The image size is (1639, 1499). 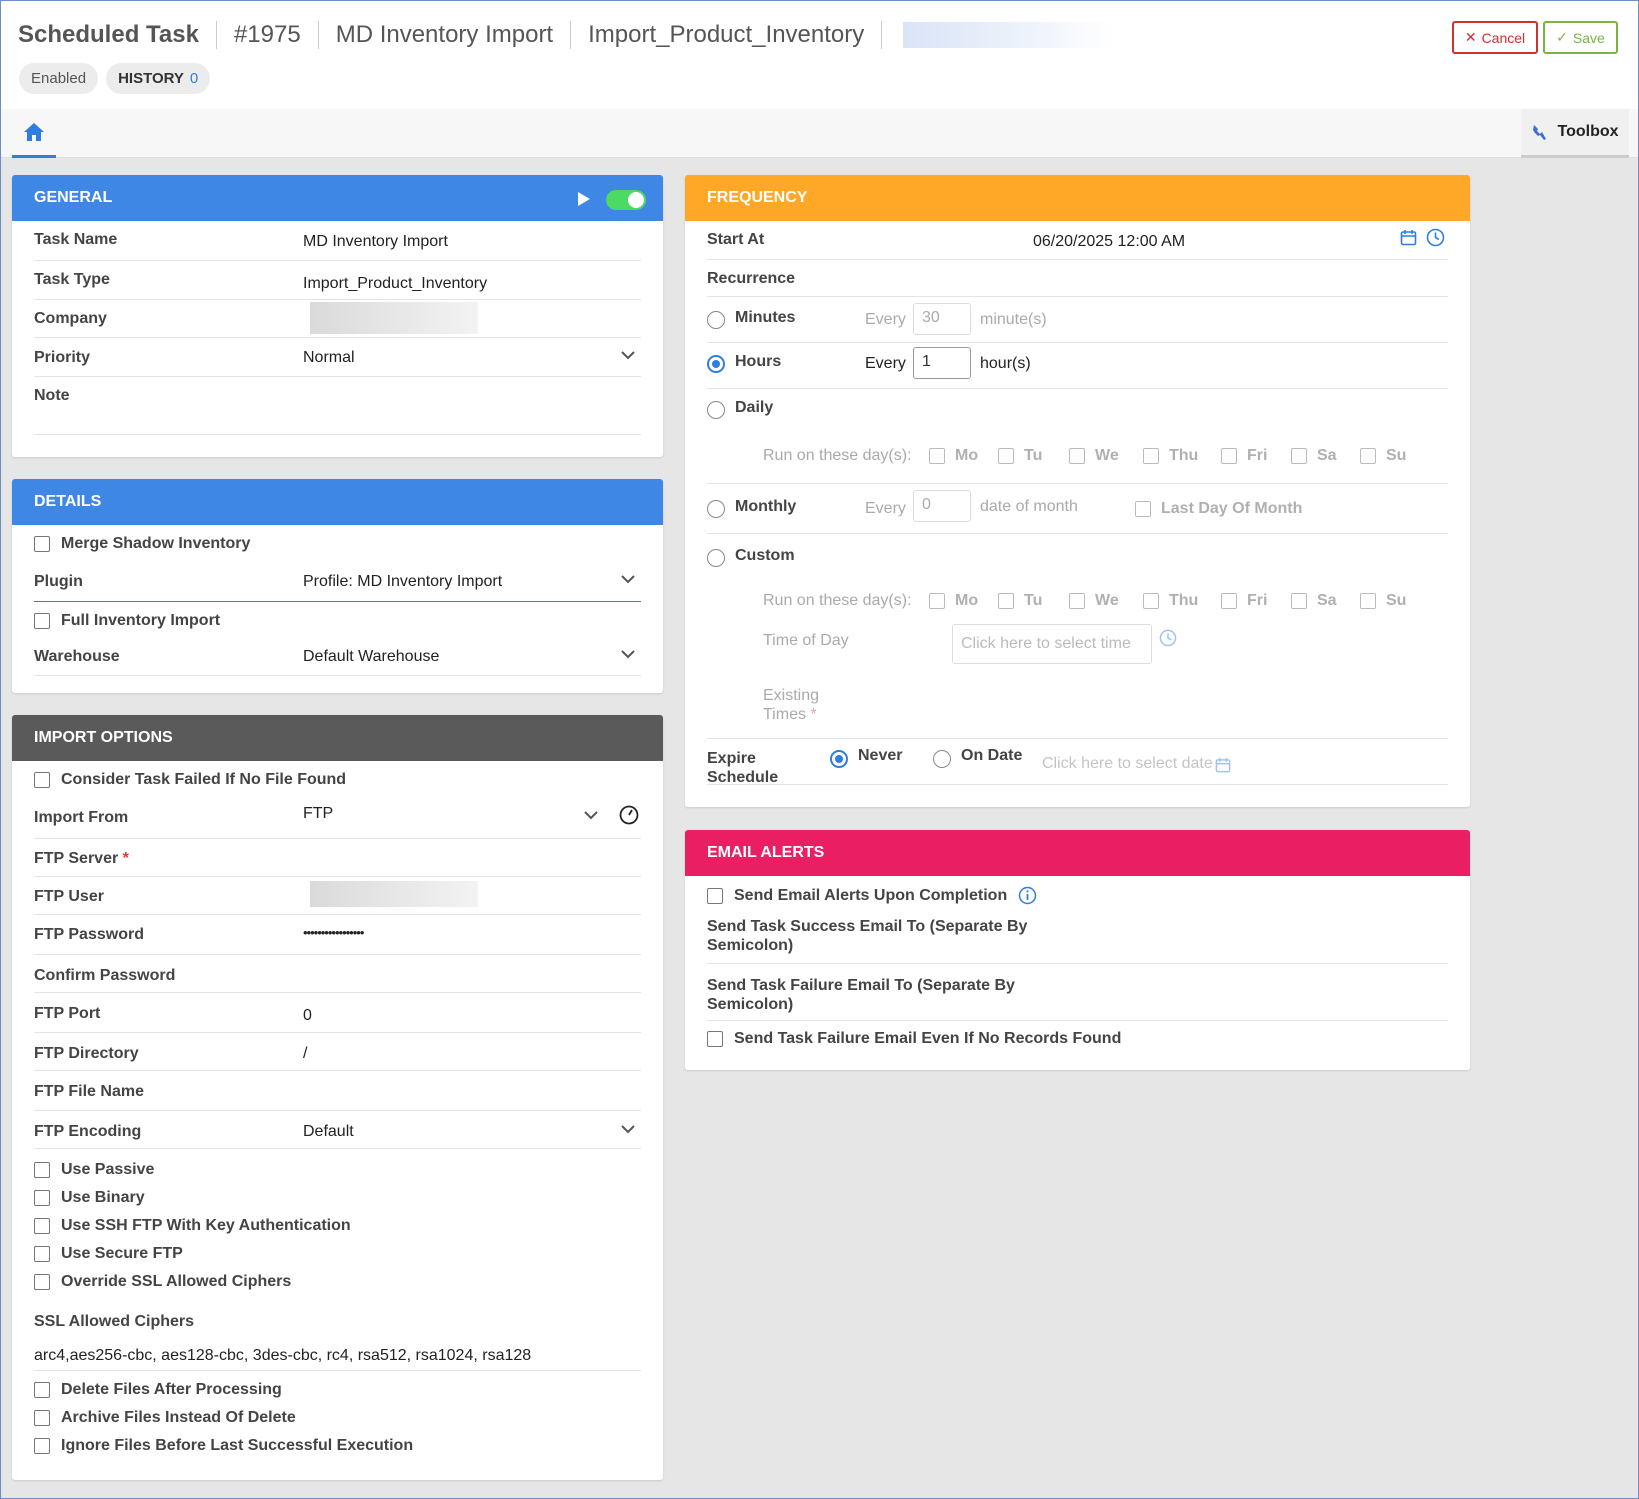 I want to click on use-ssh-checkbox: Use SSH FTP With Key Authentication, so click(x=192, y=1226).